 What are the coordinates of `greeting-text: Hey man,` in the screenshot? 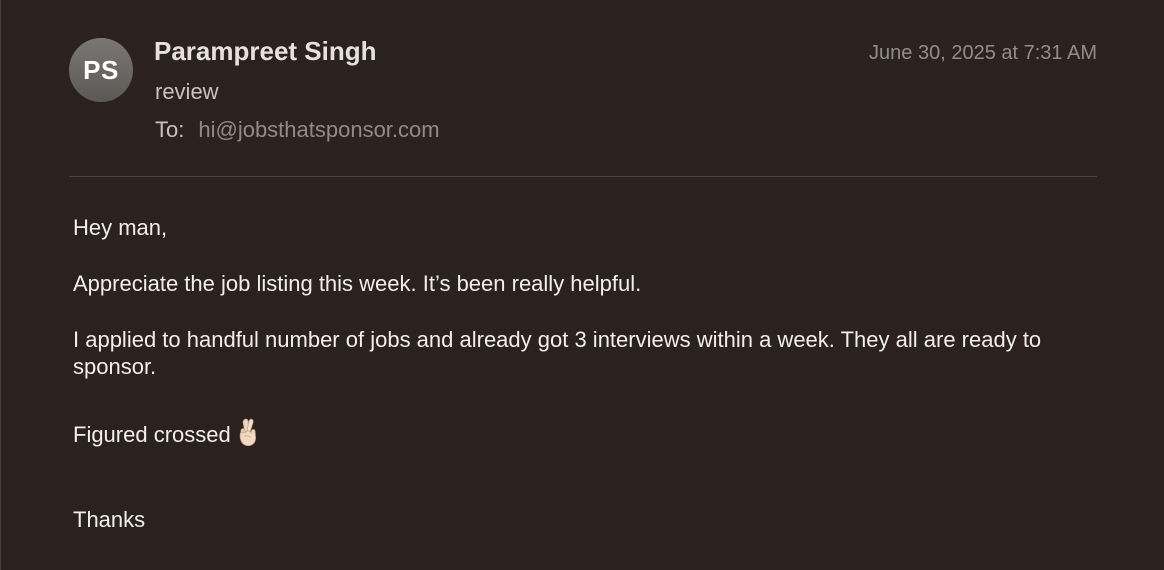 It's located at (120, 227).